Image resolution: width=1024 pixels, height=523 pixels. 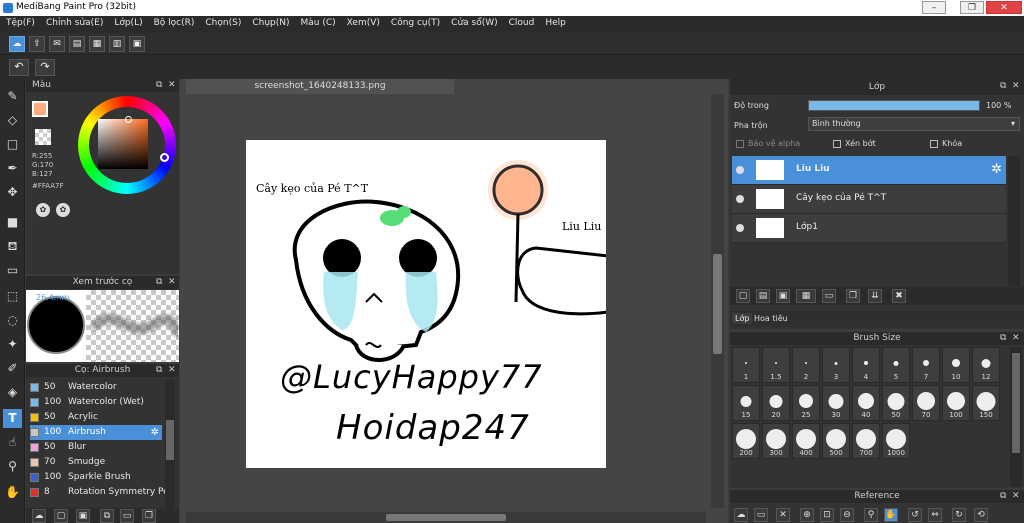 I want to click on fit-icon: ⊡, so click(x=827, y=515).